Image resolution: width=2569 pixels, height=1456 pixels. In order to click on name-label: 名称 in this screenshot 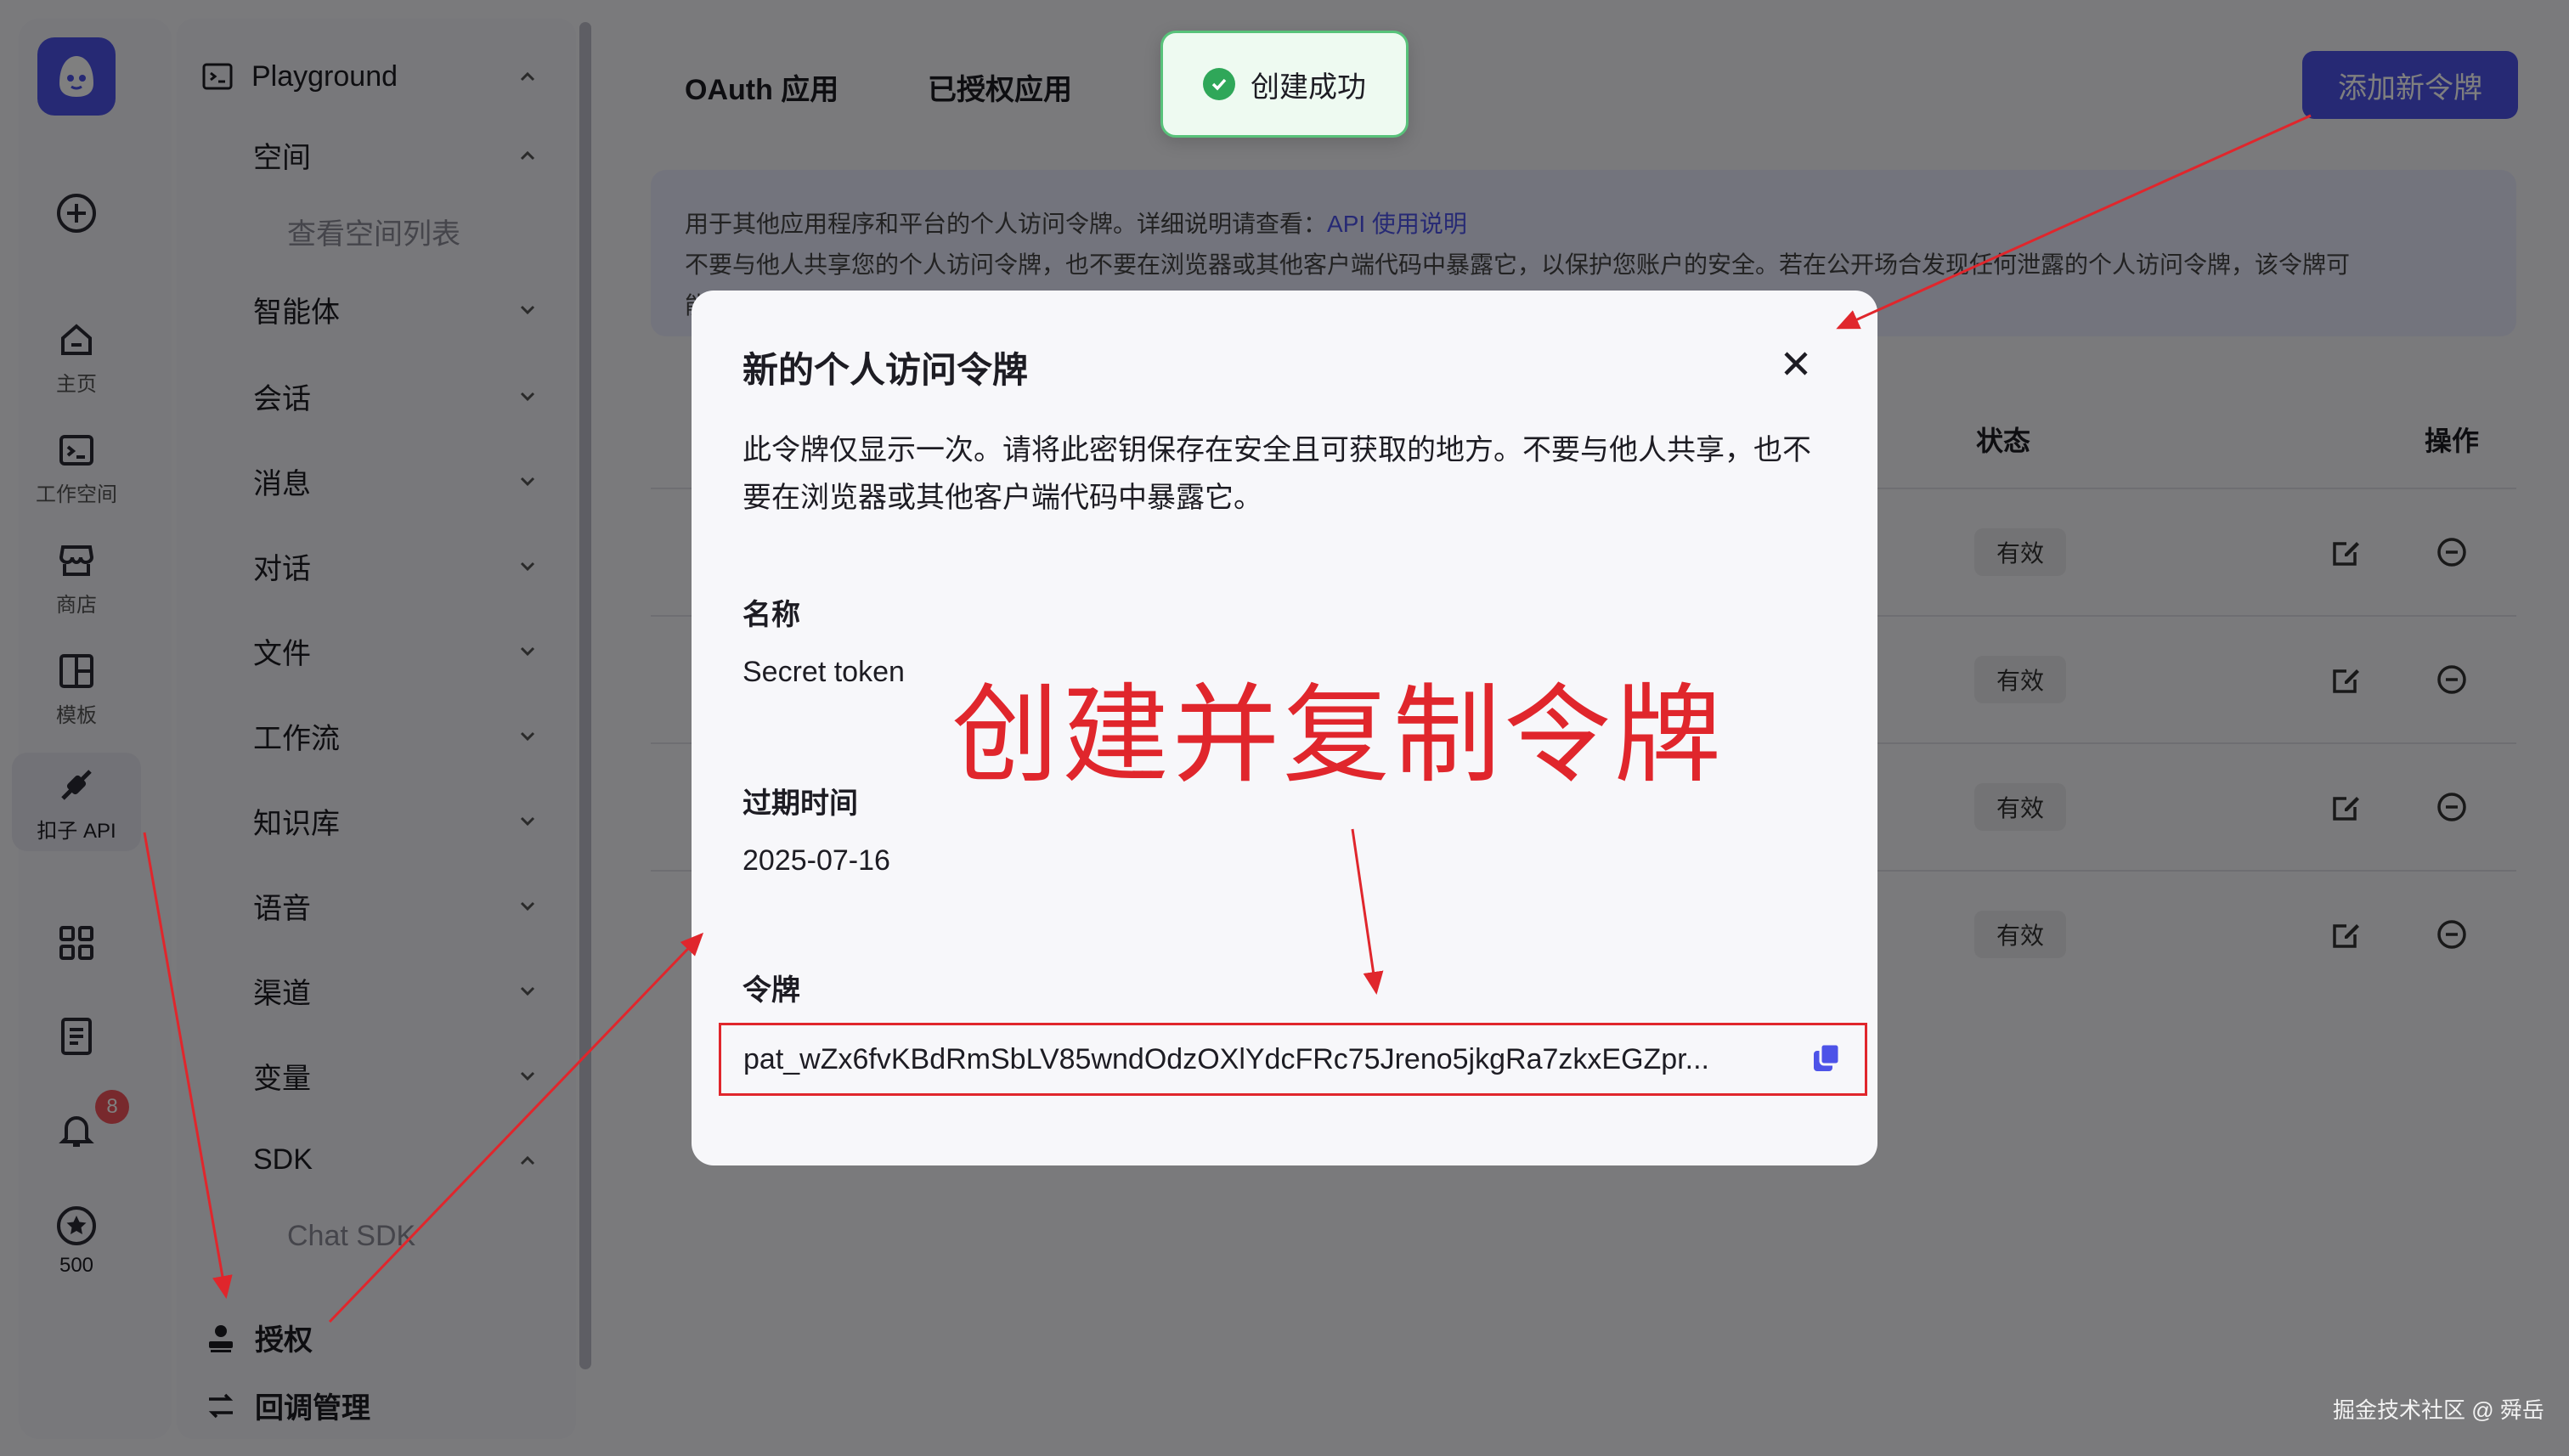, I will do `click(771, 615)`.